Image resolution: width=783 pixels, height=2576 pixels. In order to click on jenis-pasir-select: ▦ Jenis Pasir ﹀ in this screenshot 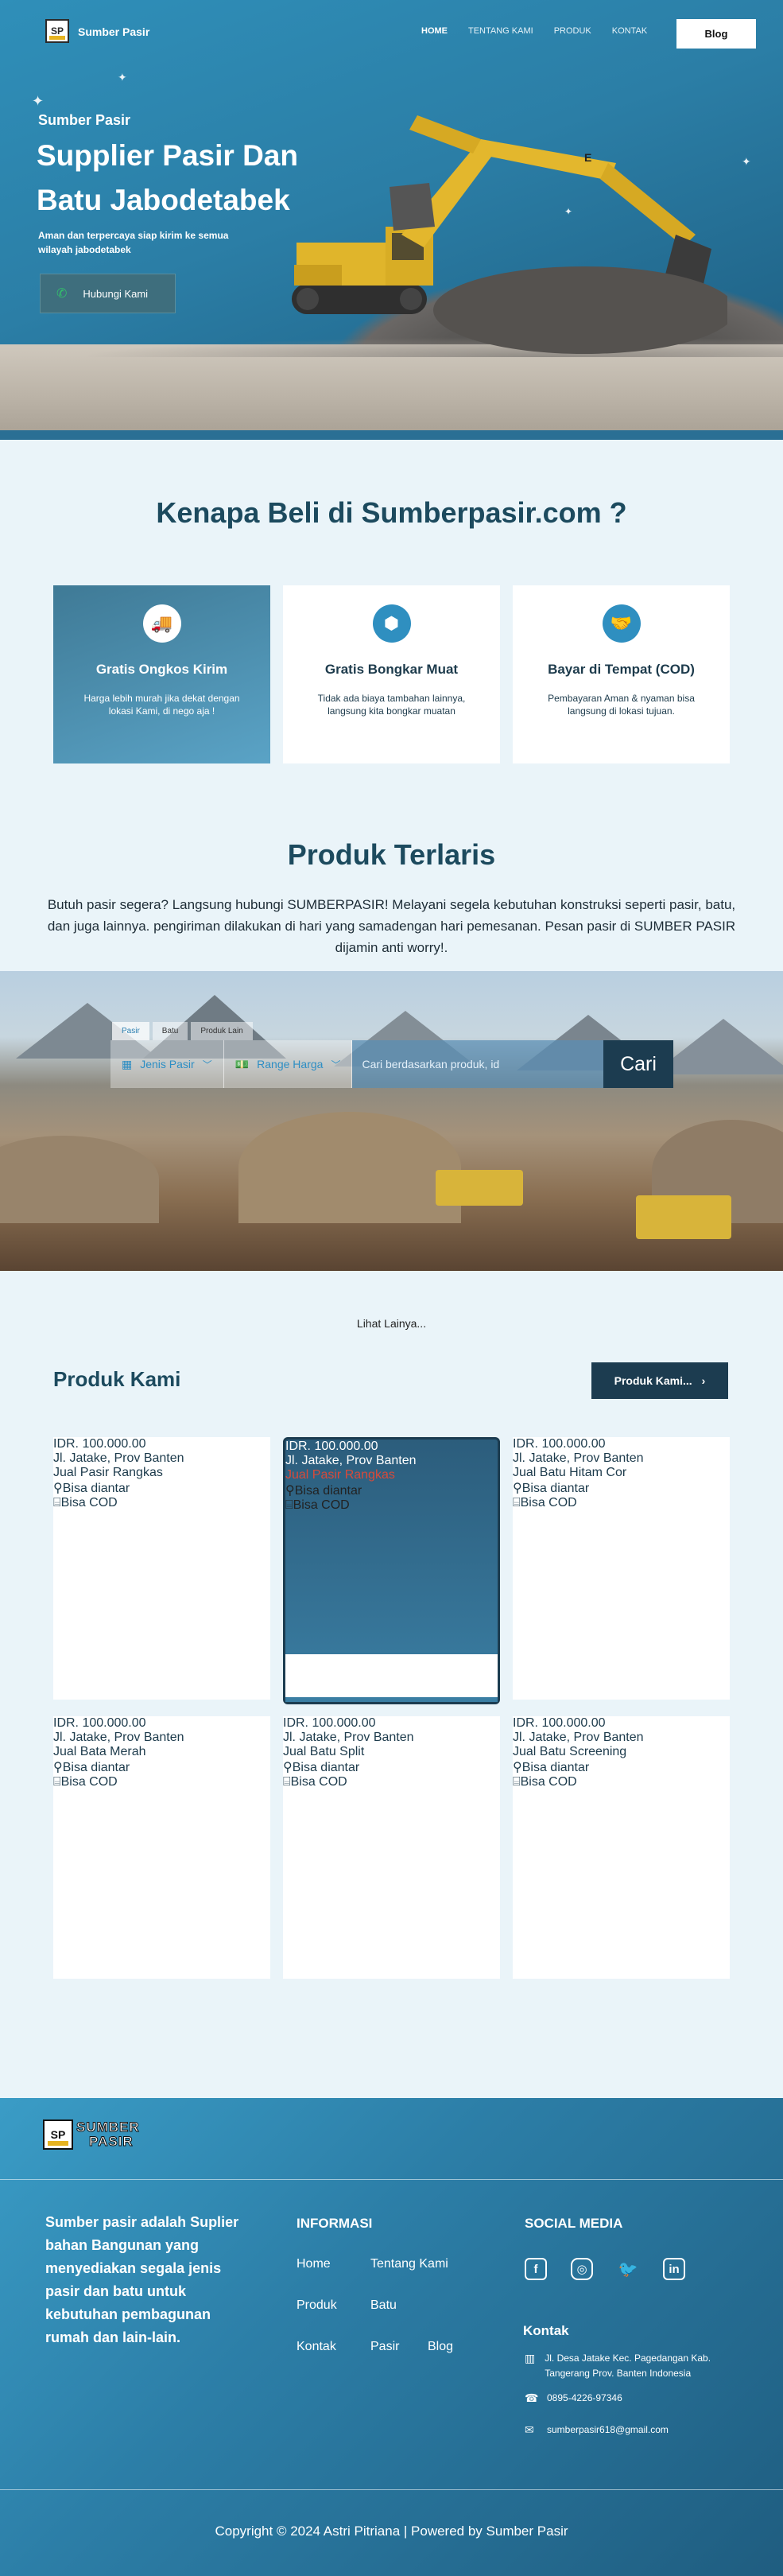, I will do `click(167, 1064)`.